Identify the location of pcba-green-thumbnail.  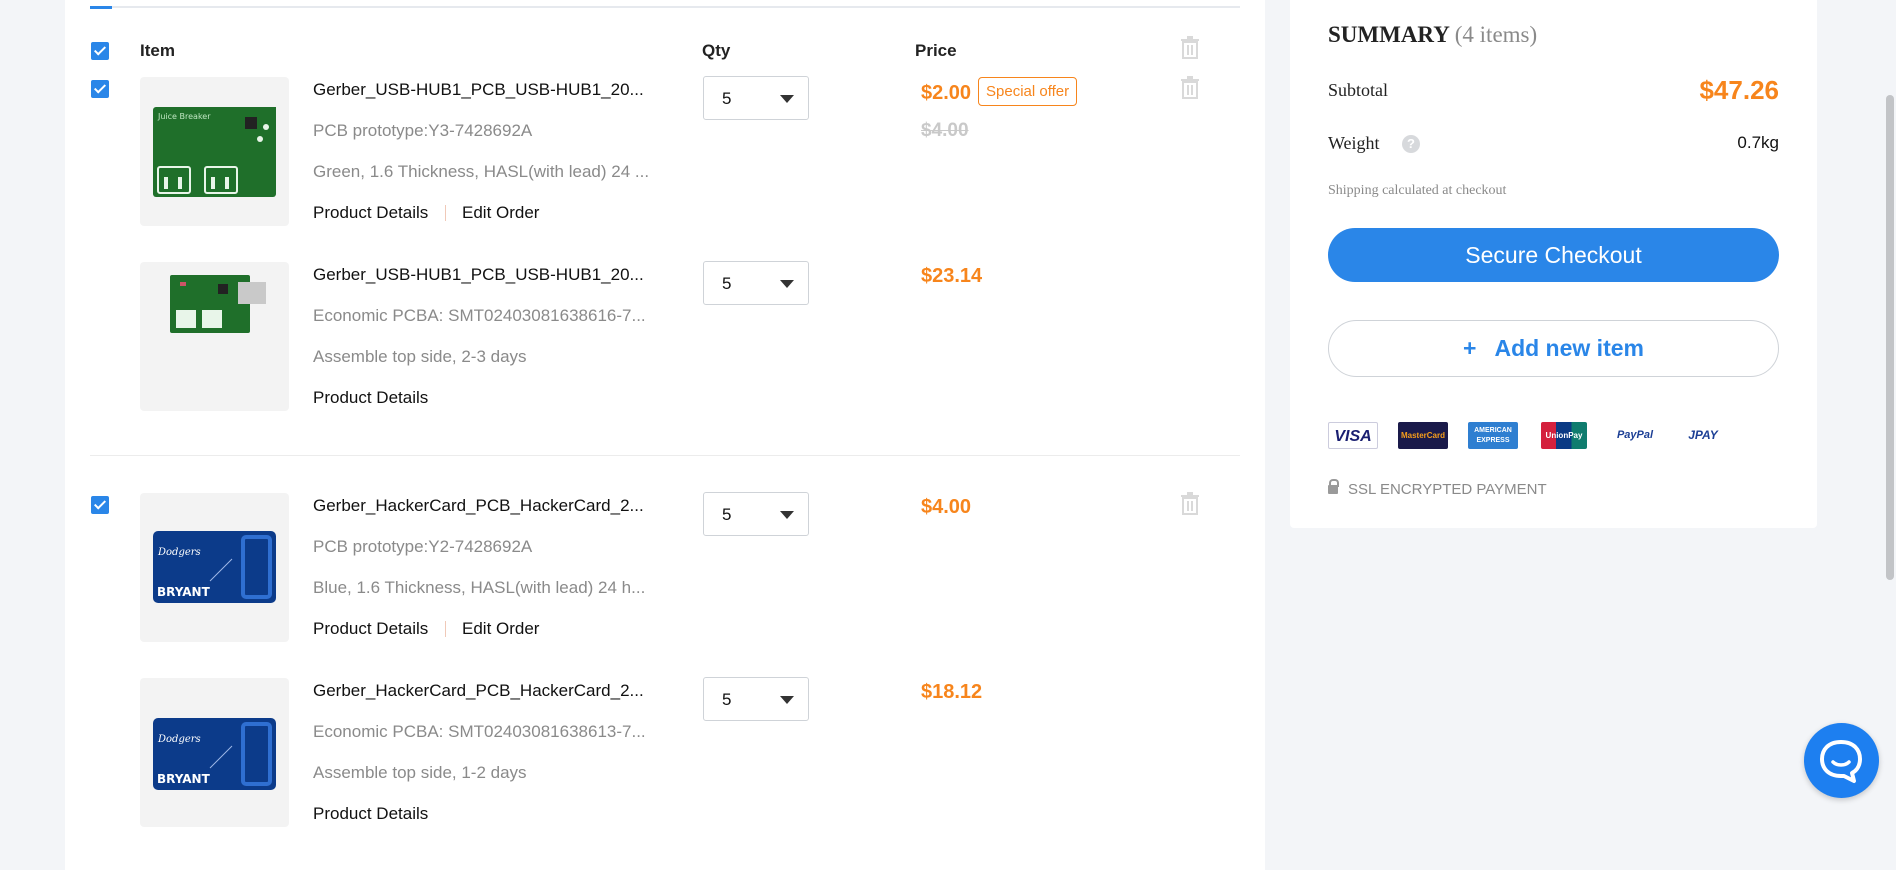
(214, 336).